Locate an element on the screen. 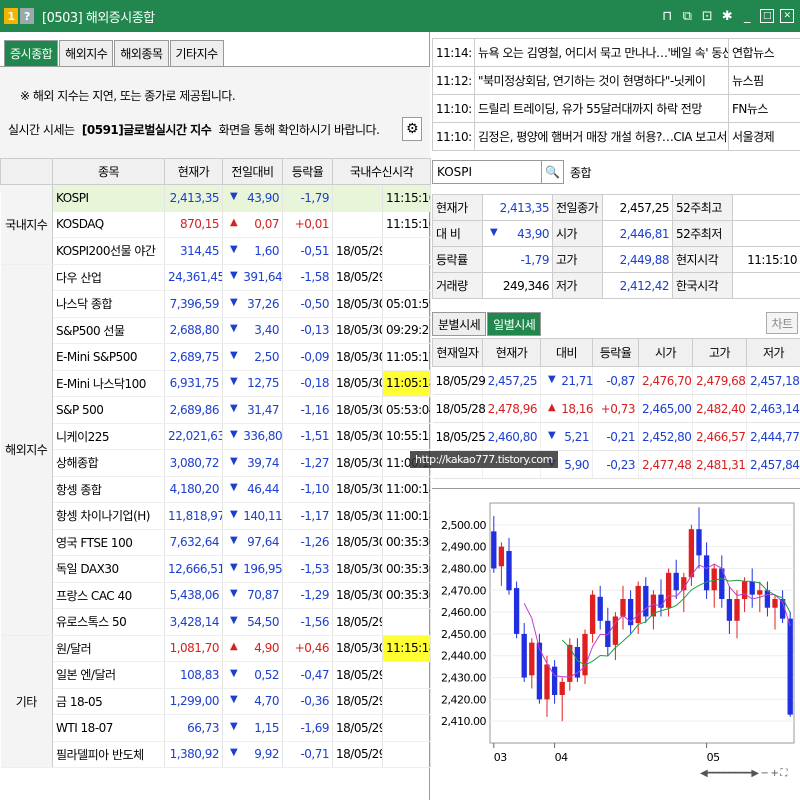 This screenshot has width=800, height=804. news-item: 11:10:드릴리 트레이딩, 유가 55달러대까지 하락 전망FN뉴스 is located at coordinates (616, 109).